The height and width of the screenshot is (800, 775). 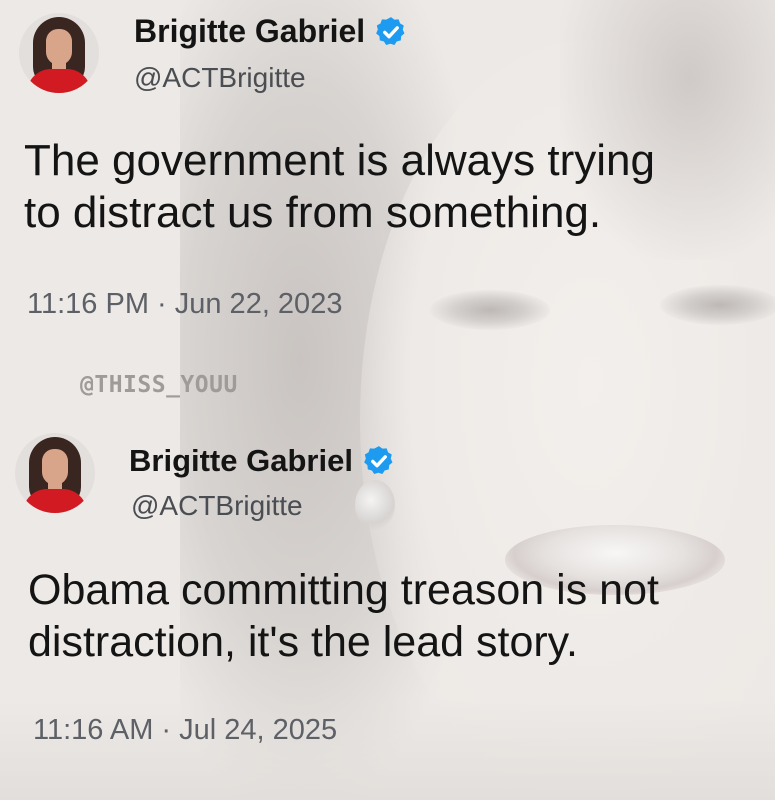 What do you see at coordinates (159, 385) in the screenshot?
I see `watermark-label: @THISS_YOUU` at bounding box center [159, 385].